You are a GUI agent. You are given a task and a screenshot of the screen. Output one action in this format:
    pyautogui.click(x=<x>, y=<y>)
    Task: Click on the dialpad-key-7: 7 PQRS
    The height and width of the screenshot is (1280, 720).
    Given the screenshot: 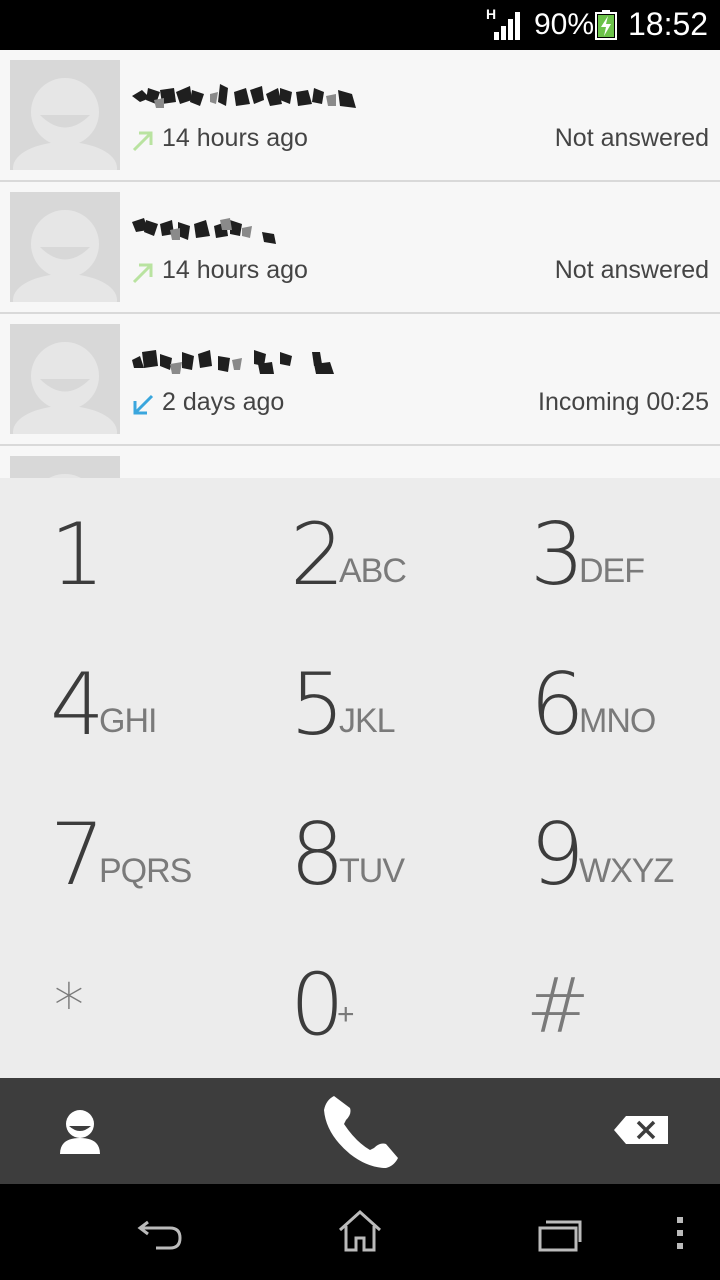 What is the action you would take?
    pyautogui.click(x=120, y=853)
    